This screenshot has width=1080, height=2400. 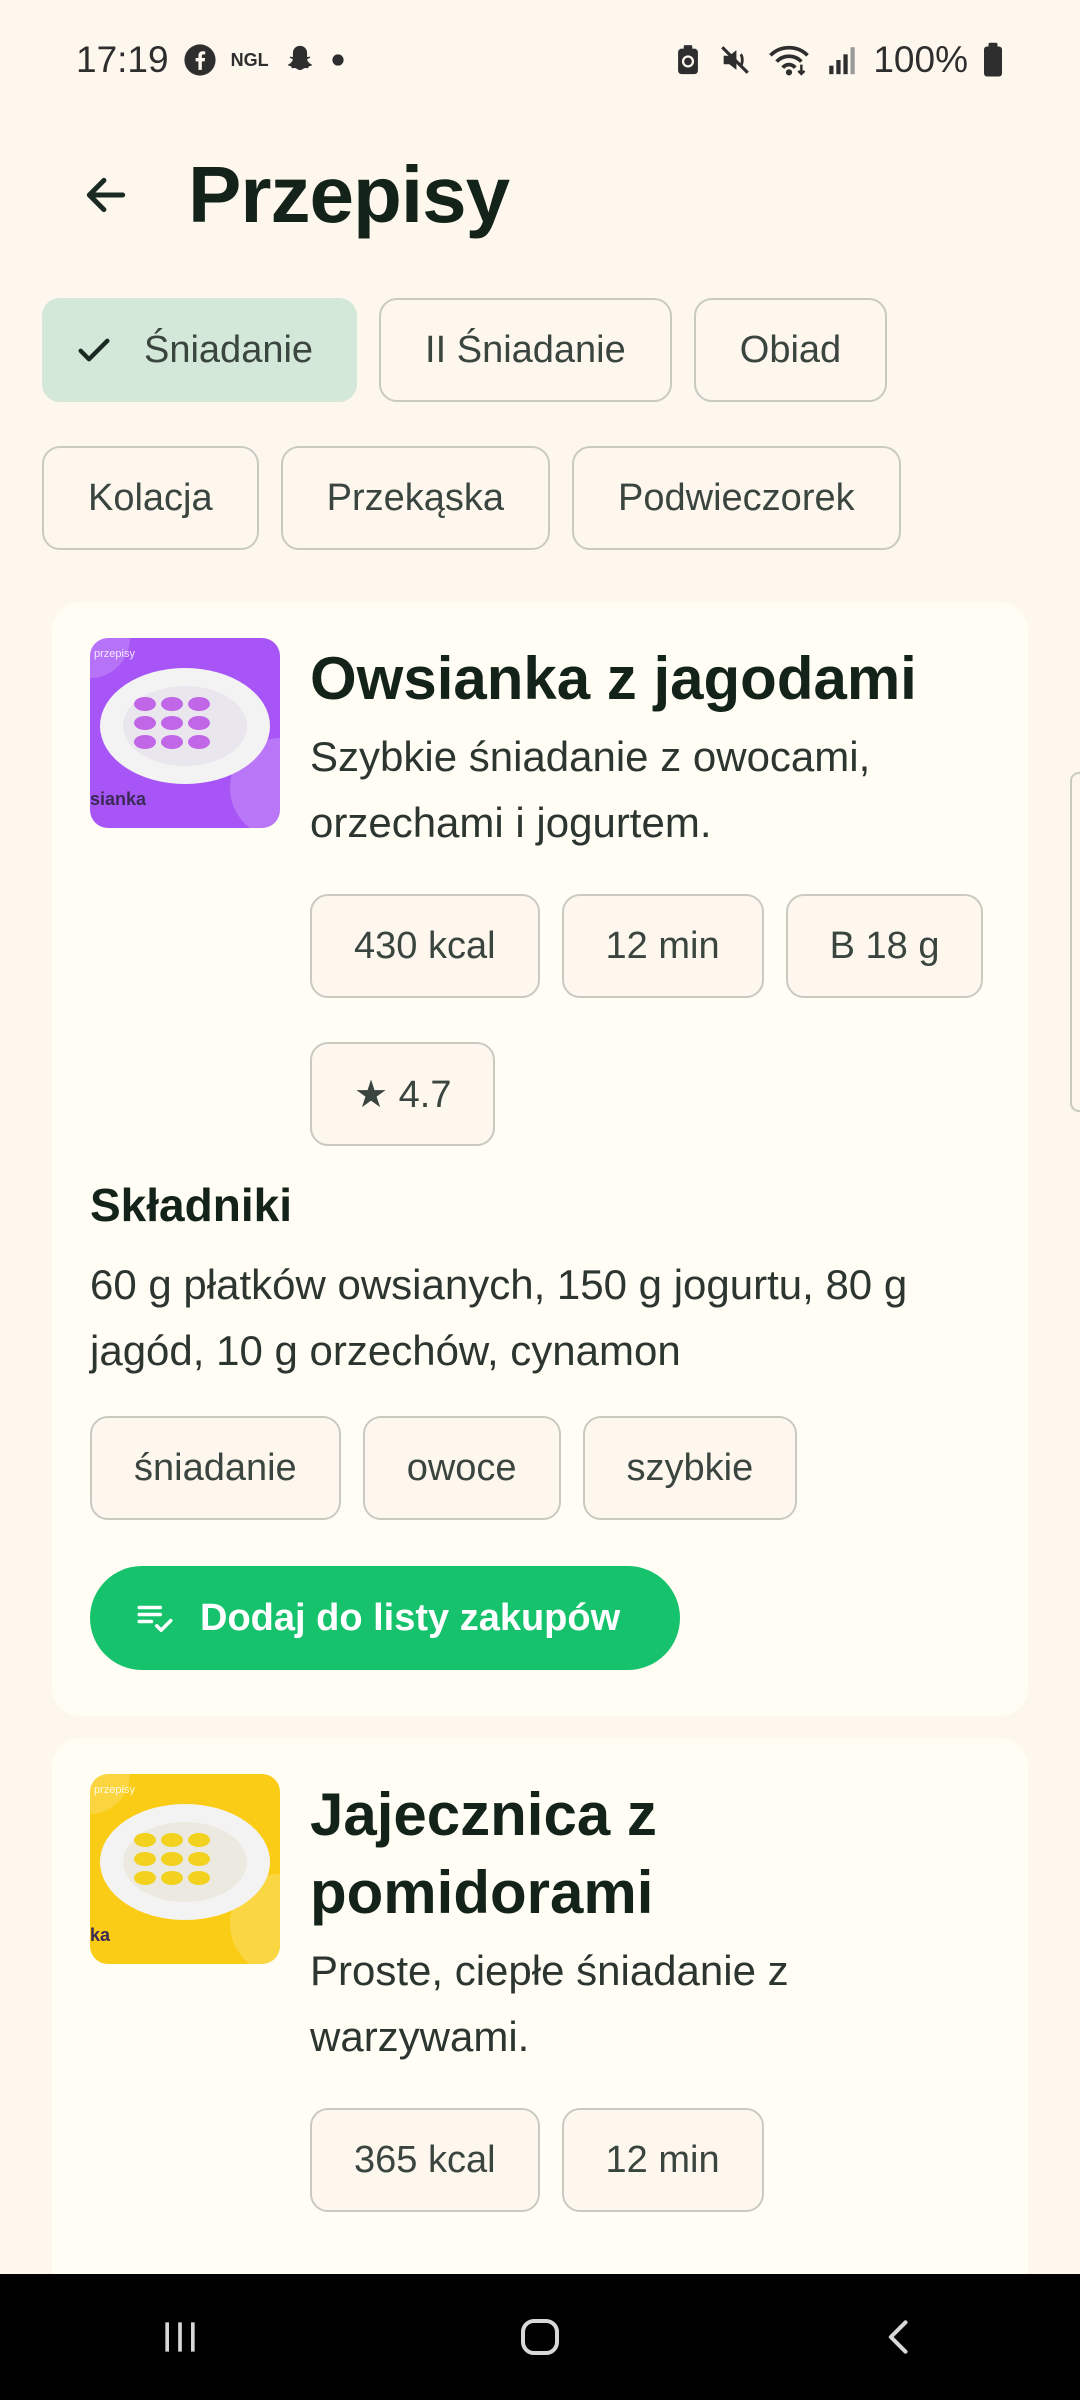 I want to click on back-nav-button, so click(x=900, y=2337).